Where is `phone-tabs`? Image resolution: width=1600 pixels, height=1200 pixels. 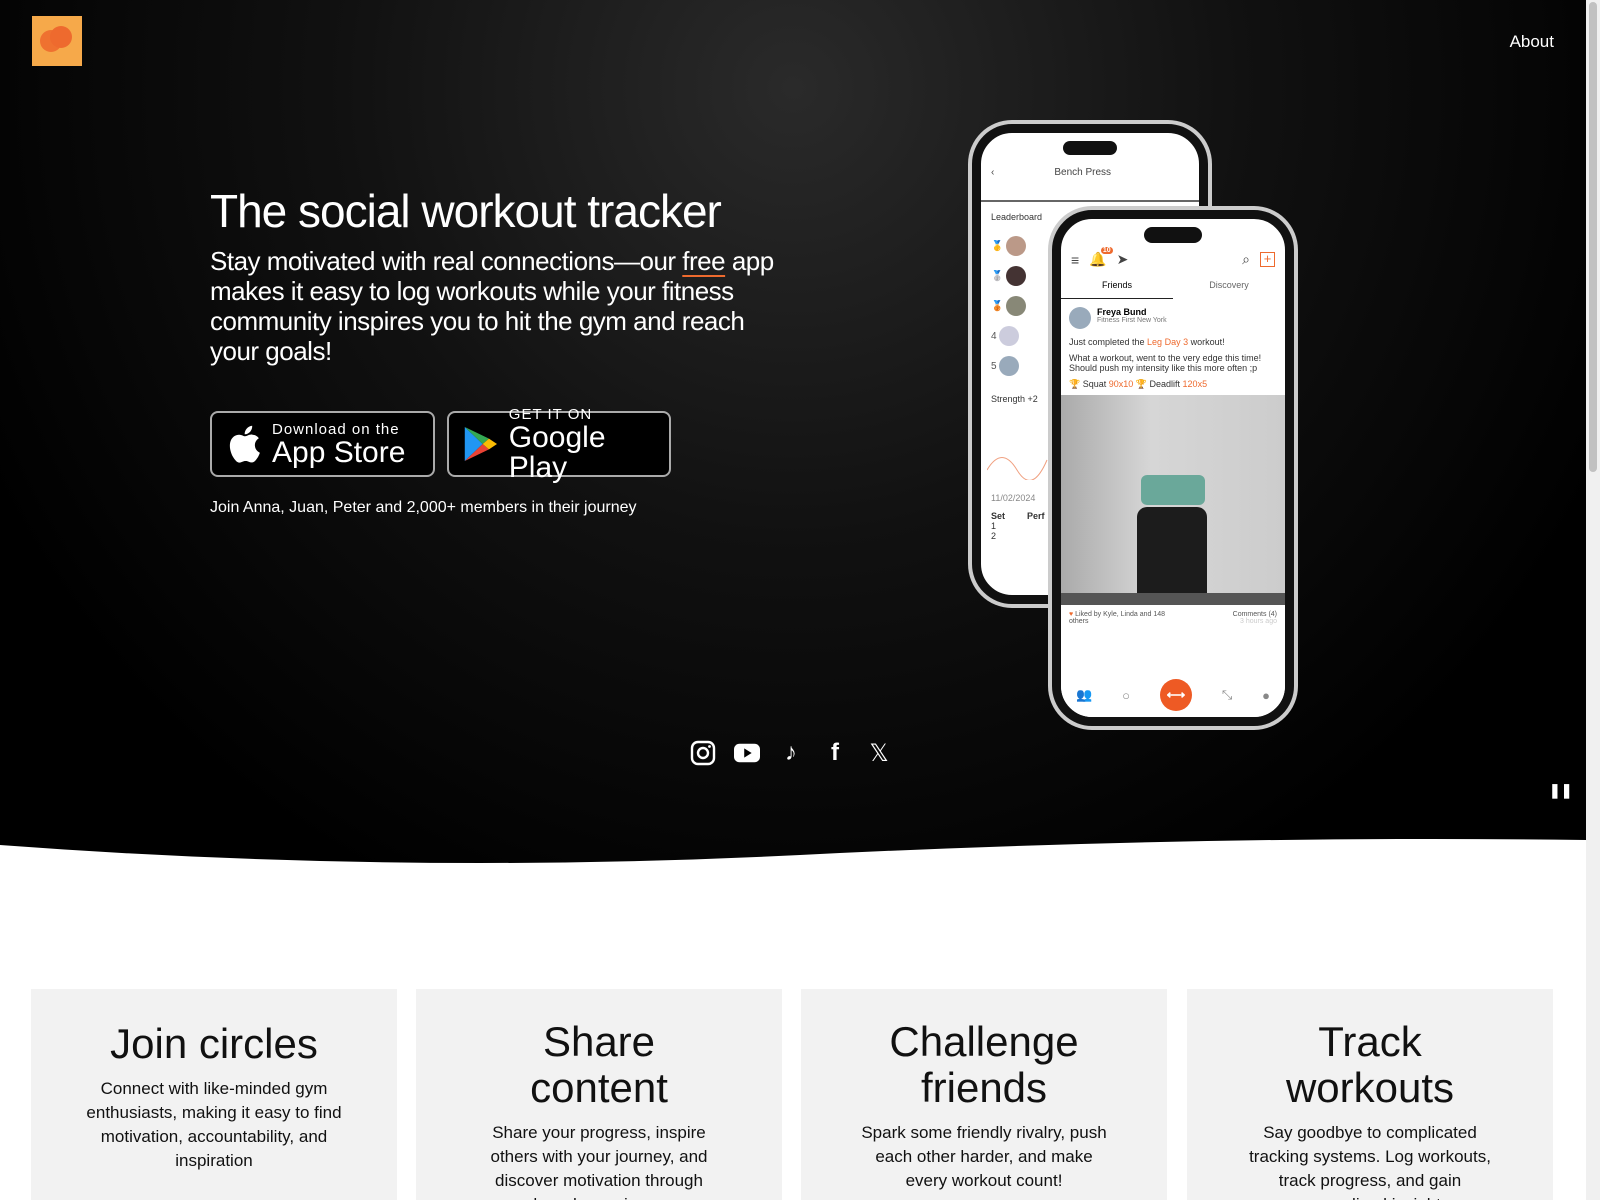
phone-tabs is located at coordinates (1090, 194).